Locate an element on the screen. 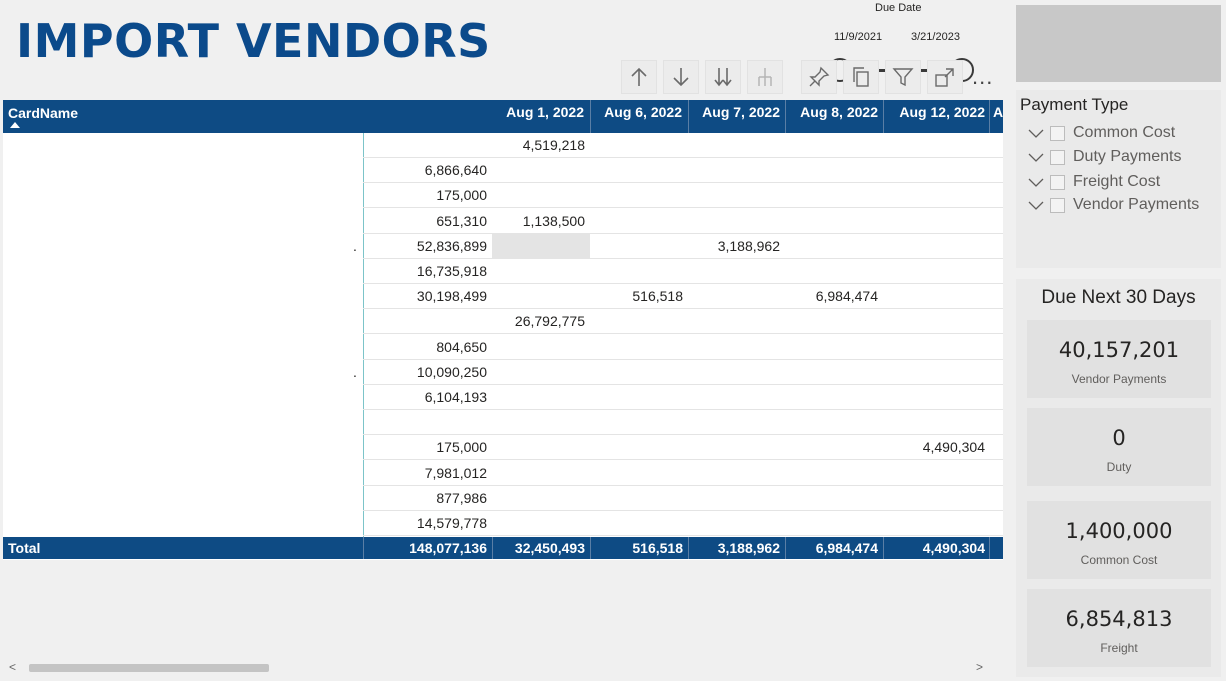 Image resolution: width=1226 pixels, height=681 pixels. row-divider is located at coordinates (683, 535).